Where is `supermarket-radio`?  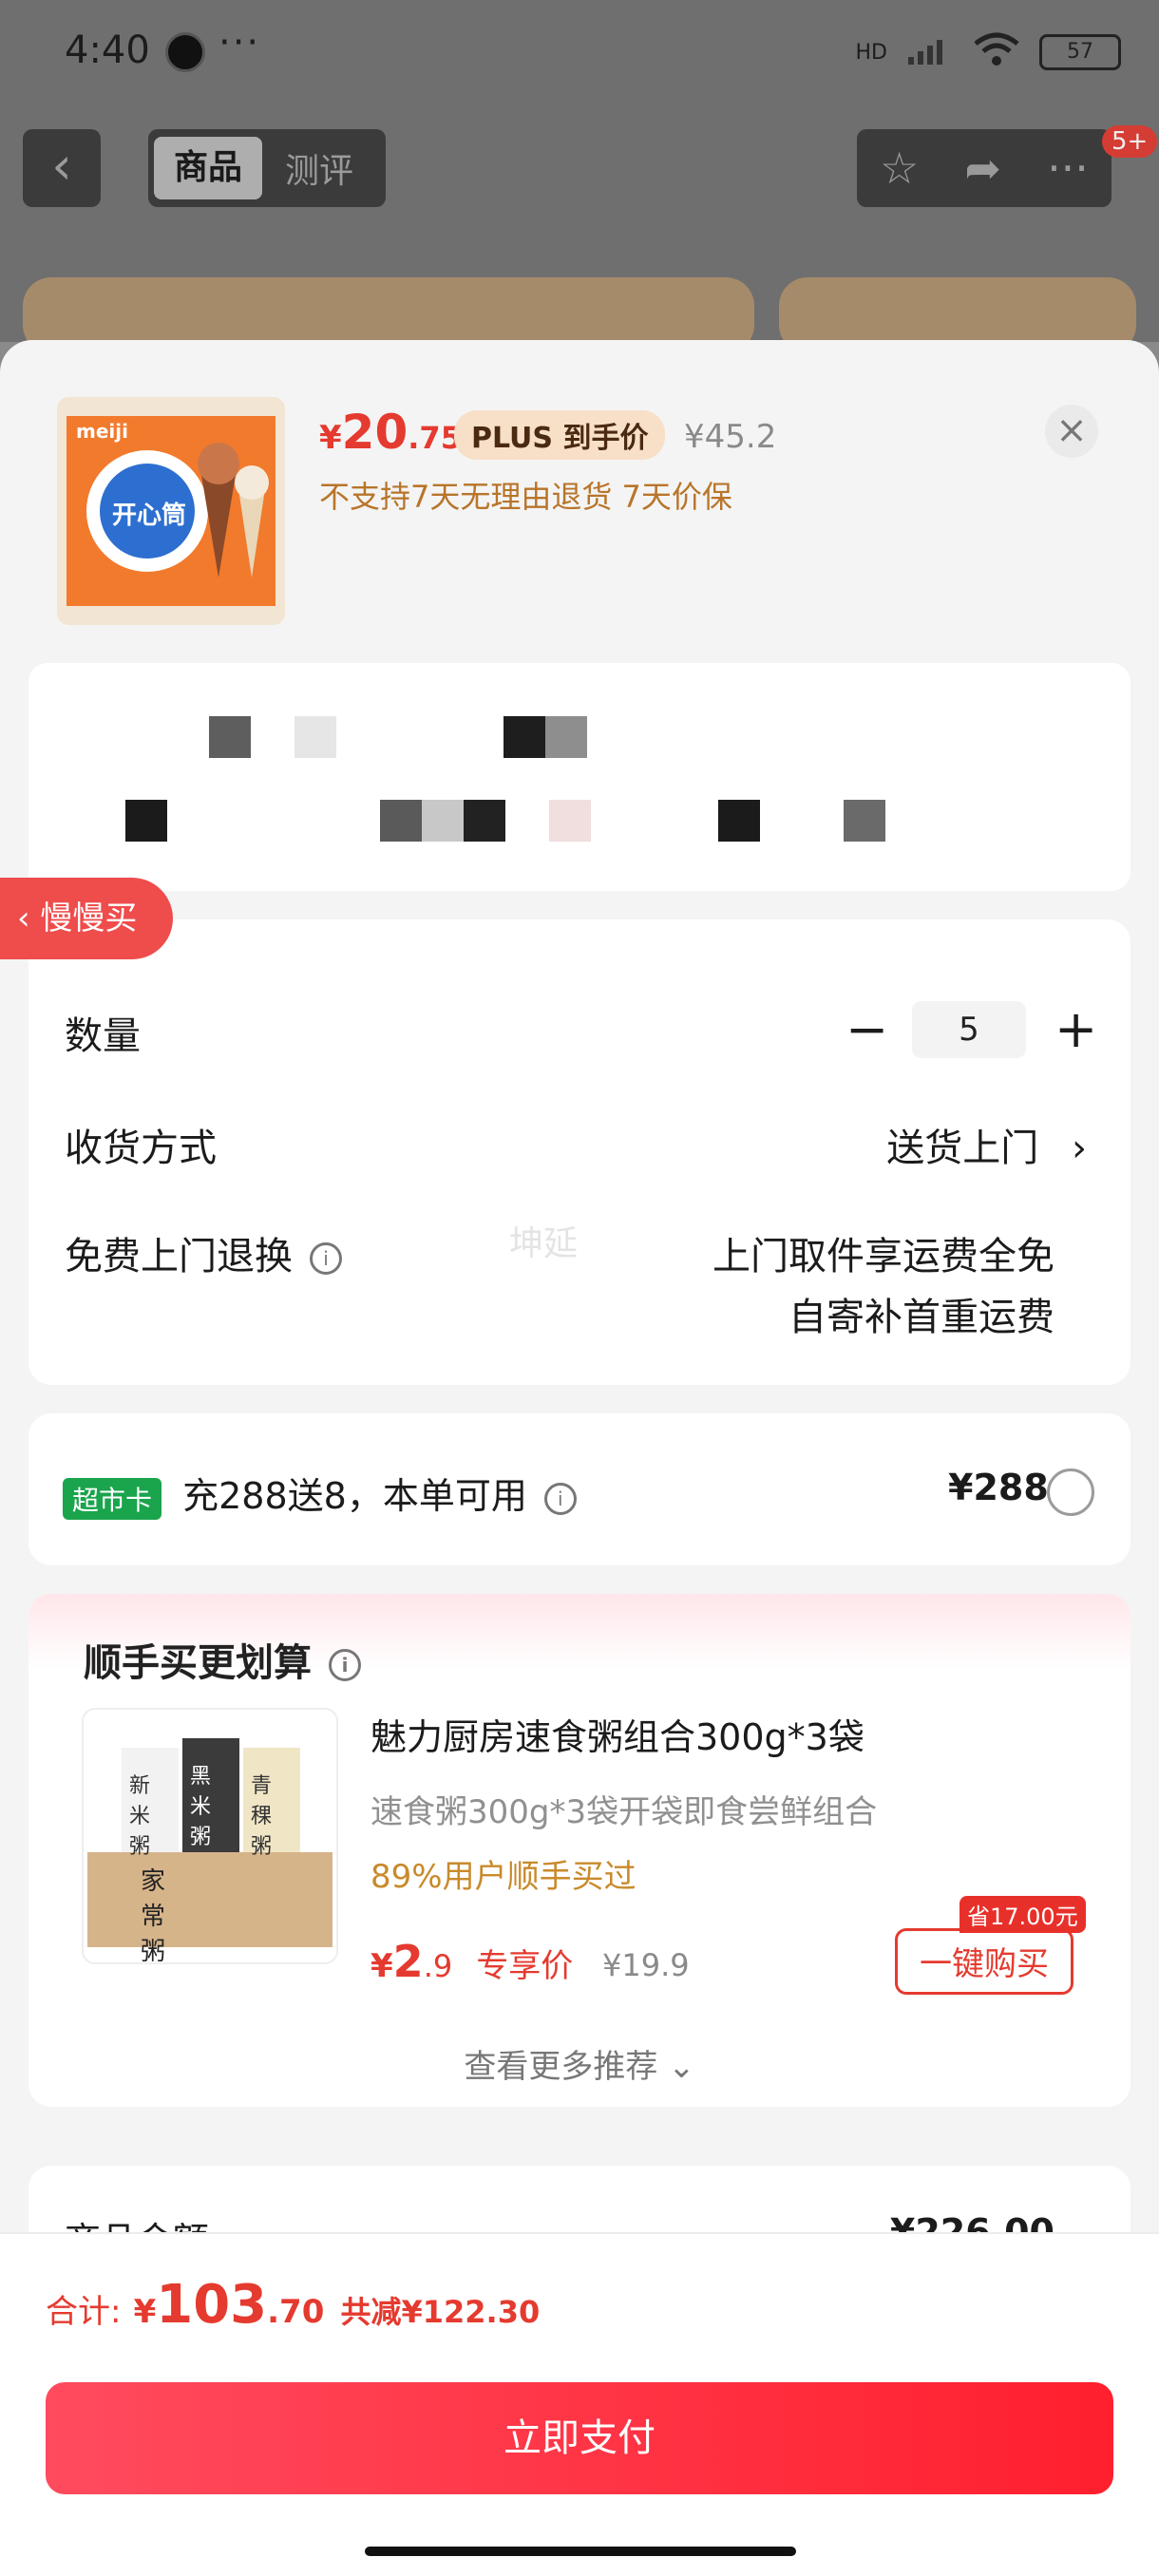
supermarket-radio is located at coordinates (1070, 1492).